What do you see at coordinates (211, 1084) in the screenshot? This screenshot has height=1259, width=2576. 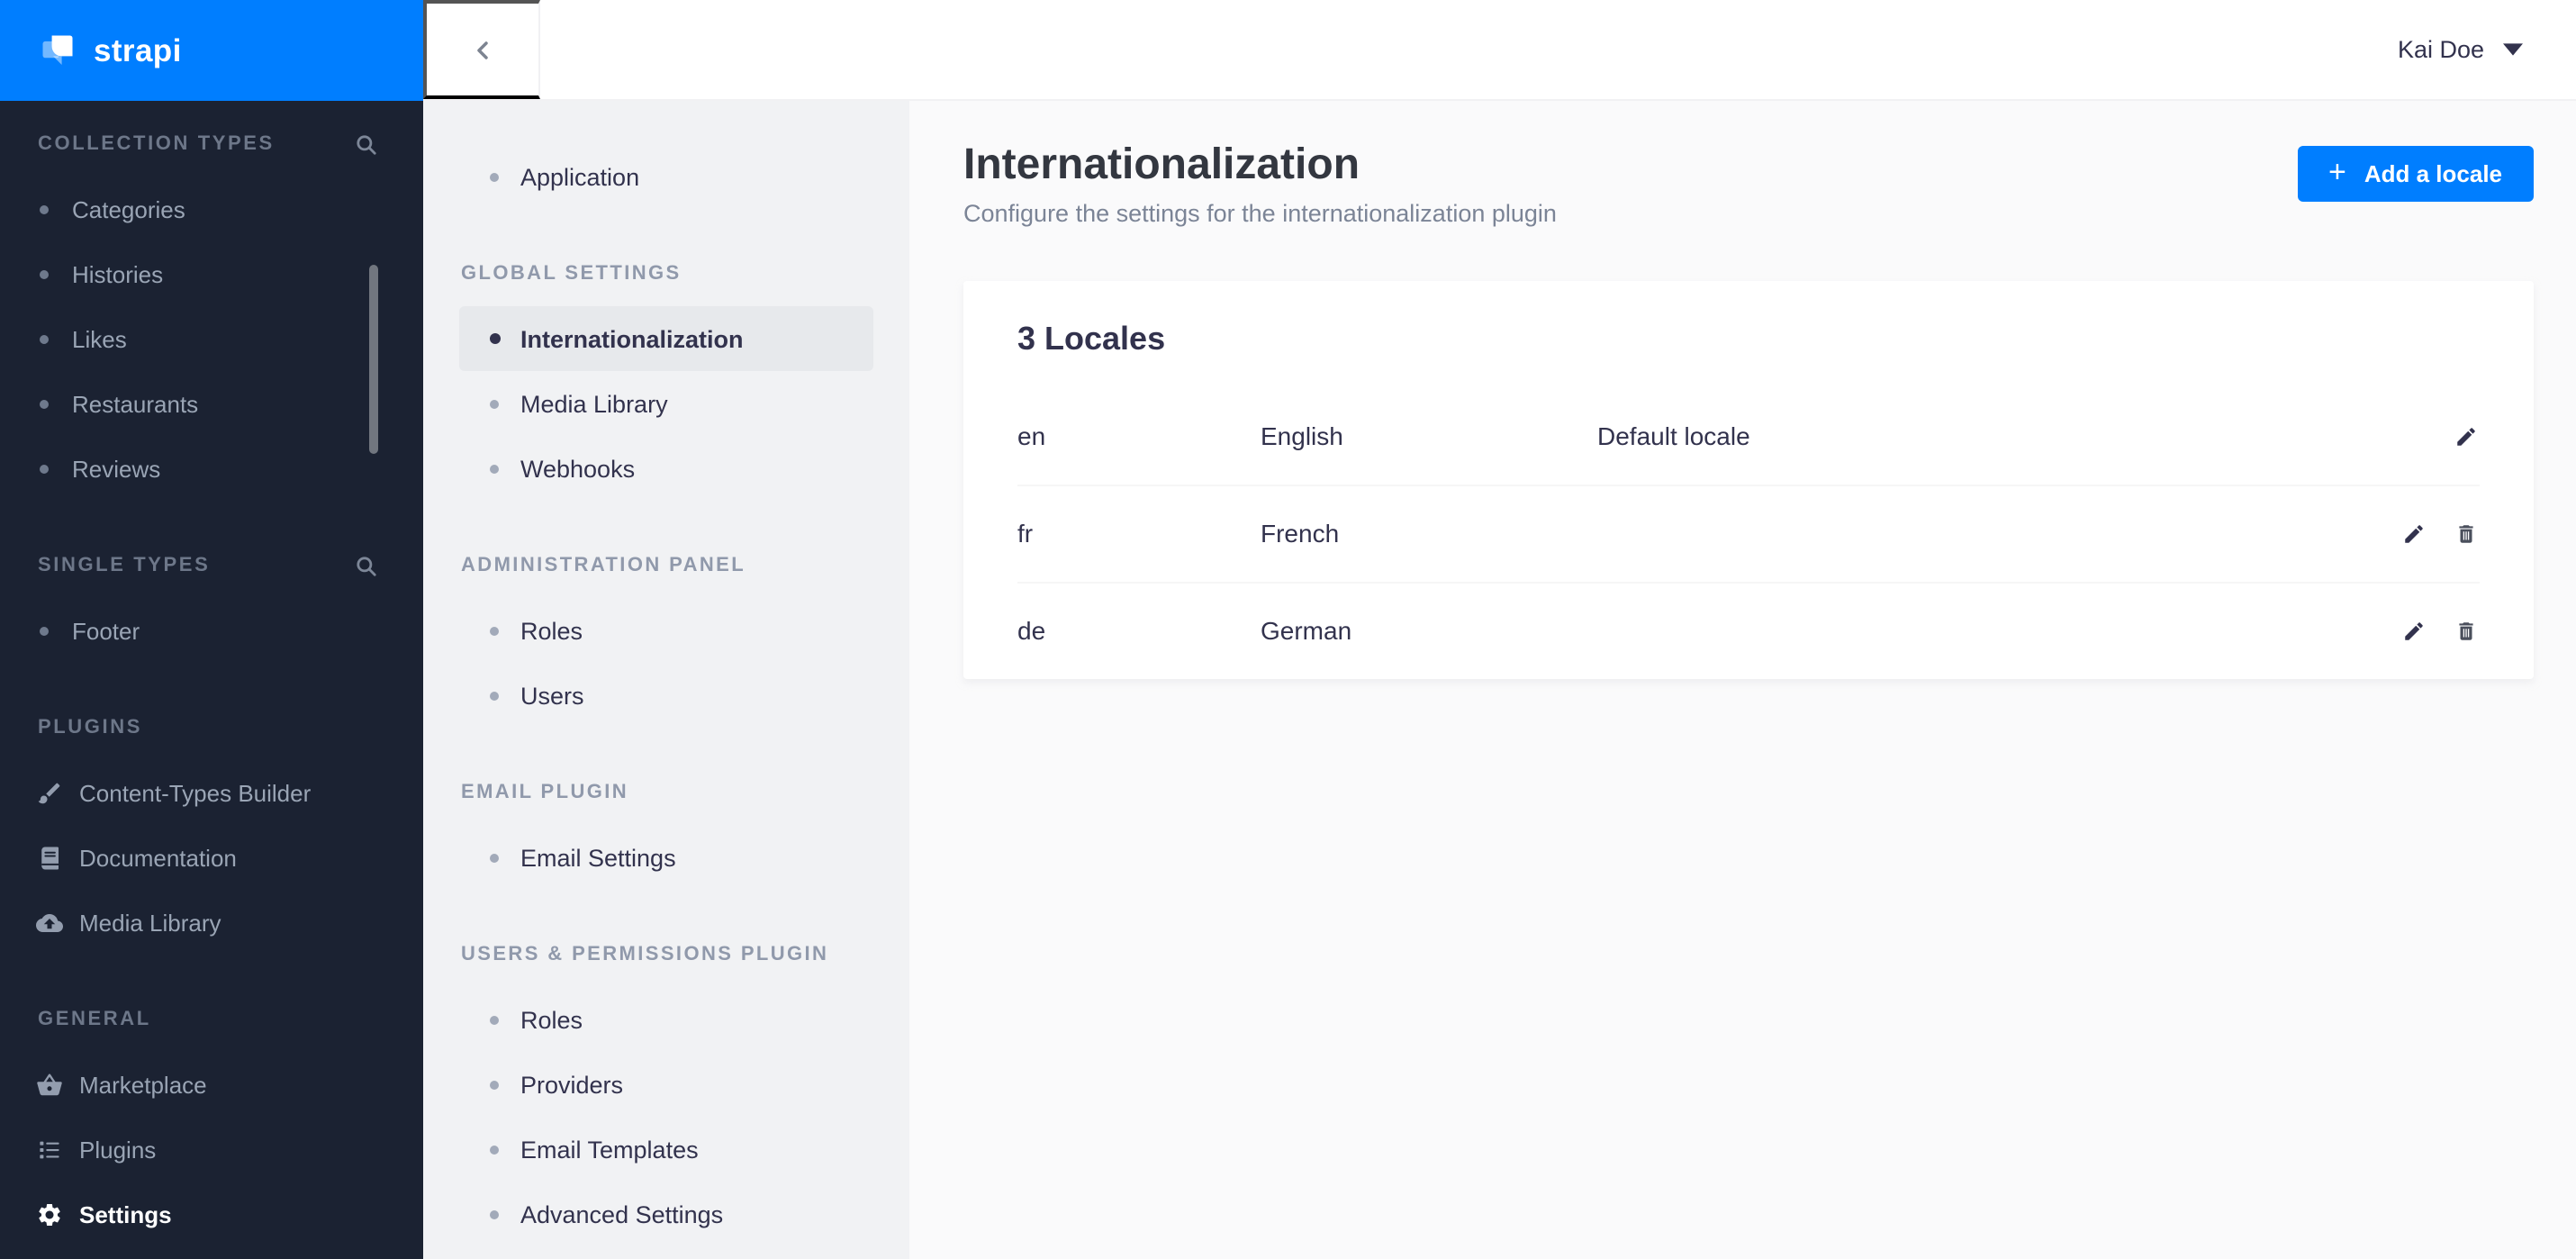 I see `sidebar-item-marketplace: Marketplace` at bounding box center [211, 1084].